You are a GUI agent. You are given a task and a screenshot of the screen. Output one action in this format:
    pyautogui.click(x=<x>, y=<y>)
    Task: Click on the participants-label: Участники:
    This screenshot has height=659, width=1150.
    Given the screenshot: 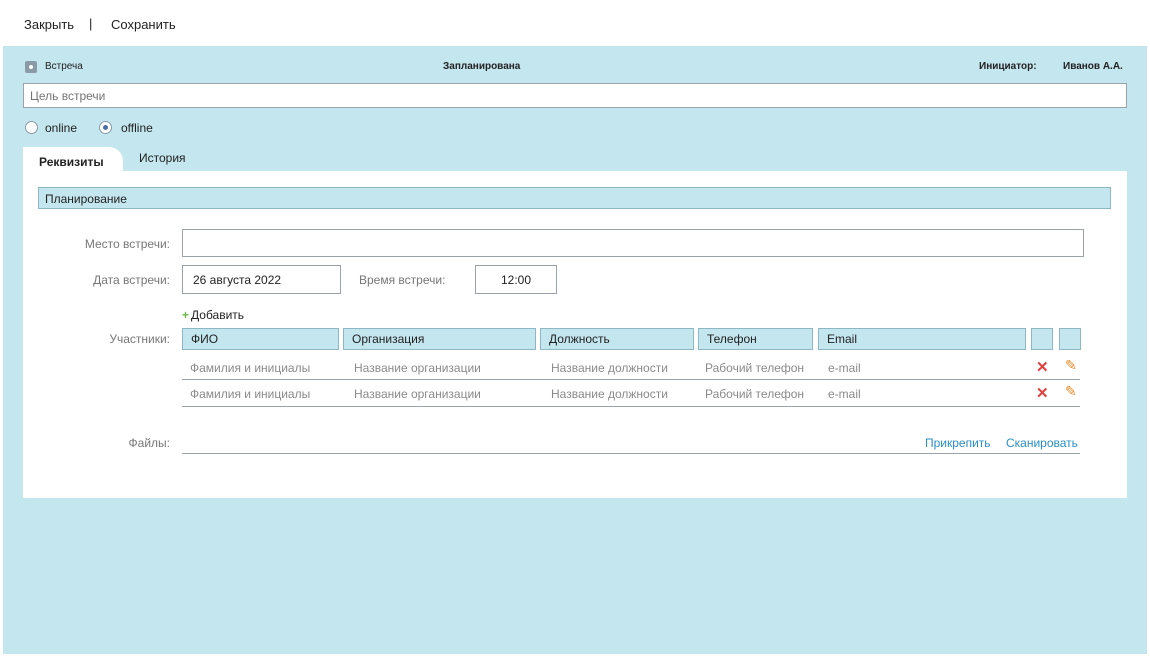 What is the action you would take?
    pyautogui.click(x=139, y=339)
    